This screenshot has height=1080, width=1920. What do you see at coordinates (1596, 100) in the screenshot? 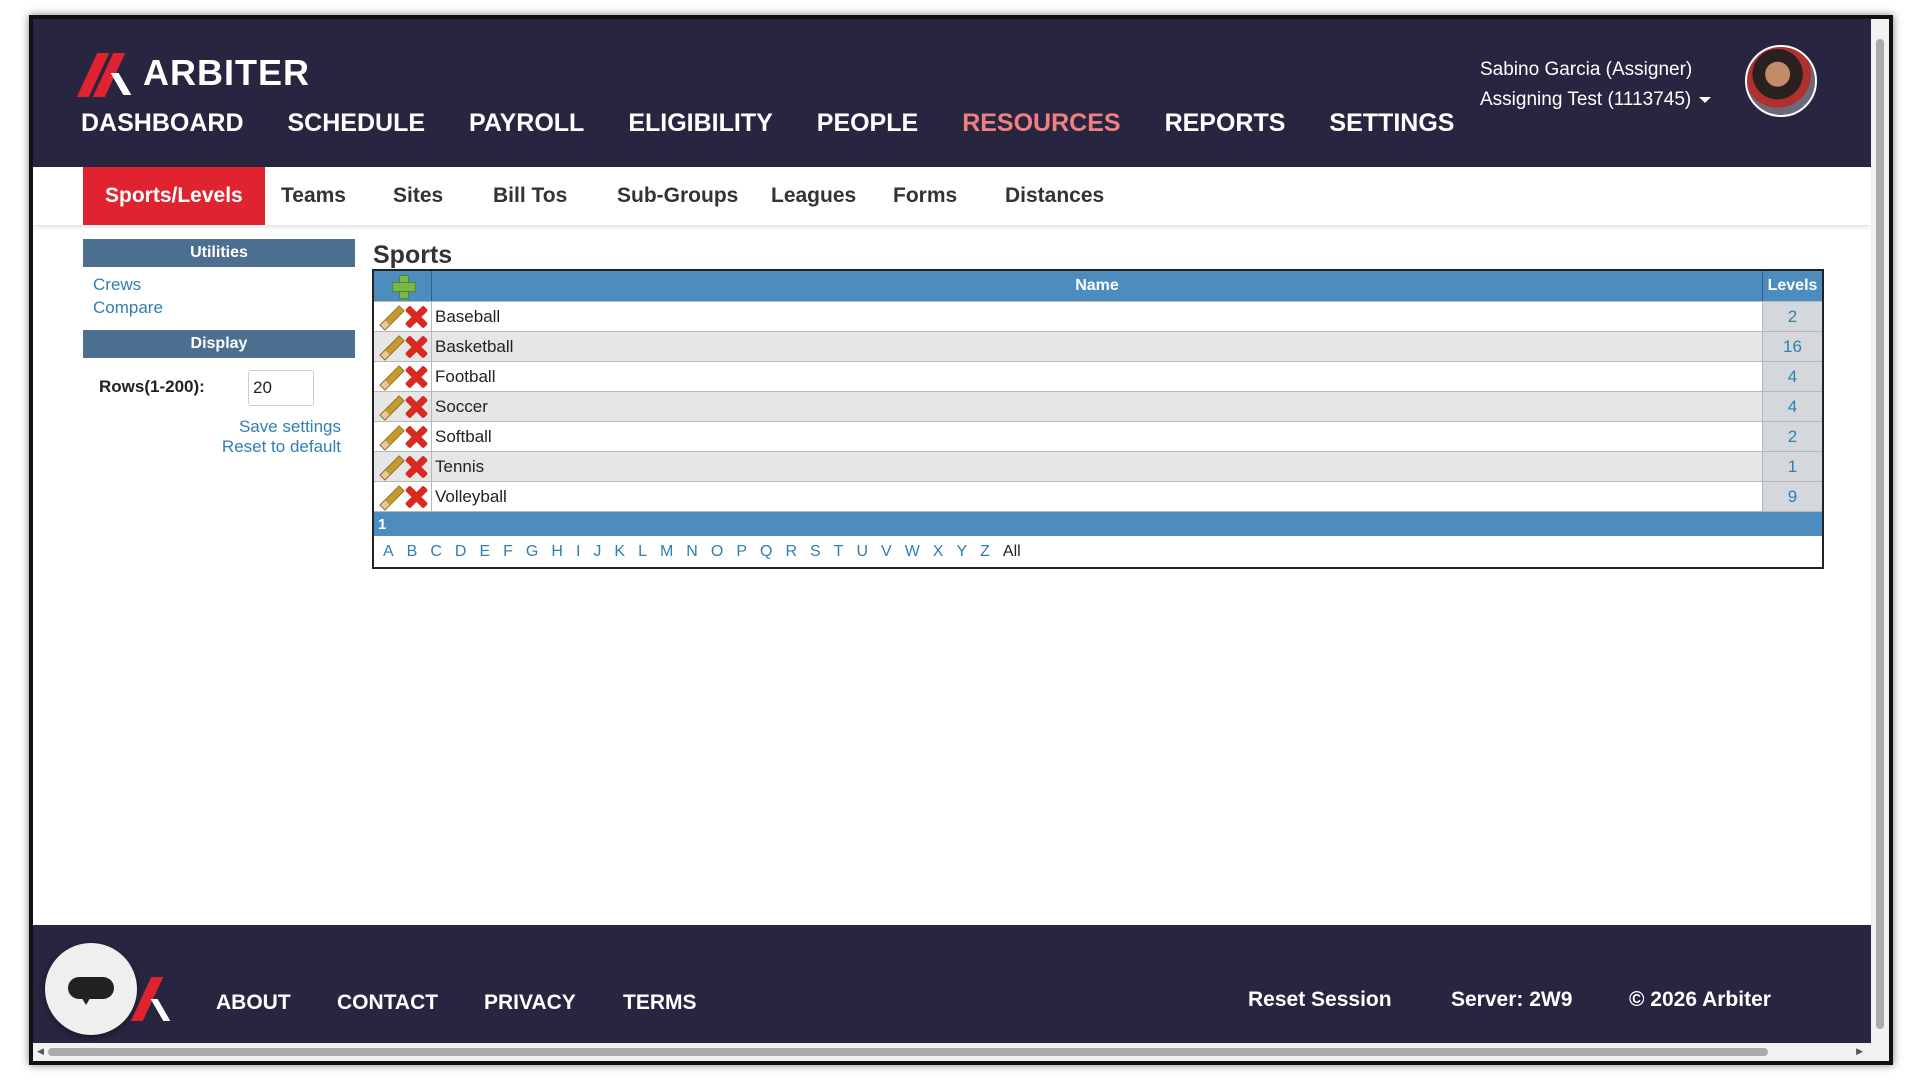
I see `group-selector: Assigning Test (1113745)` at bounding box center [1596, 100].